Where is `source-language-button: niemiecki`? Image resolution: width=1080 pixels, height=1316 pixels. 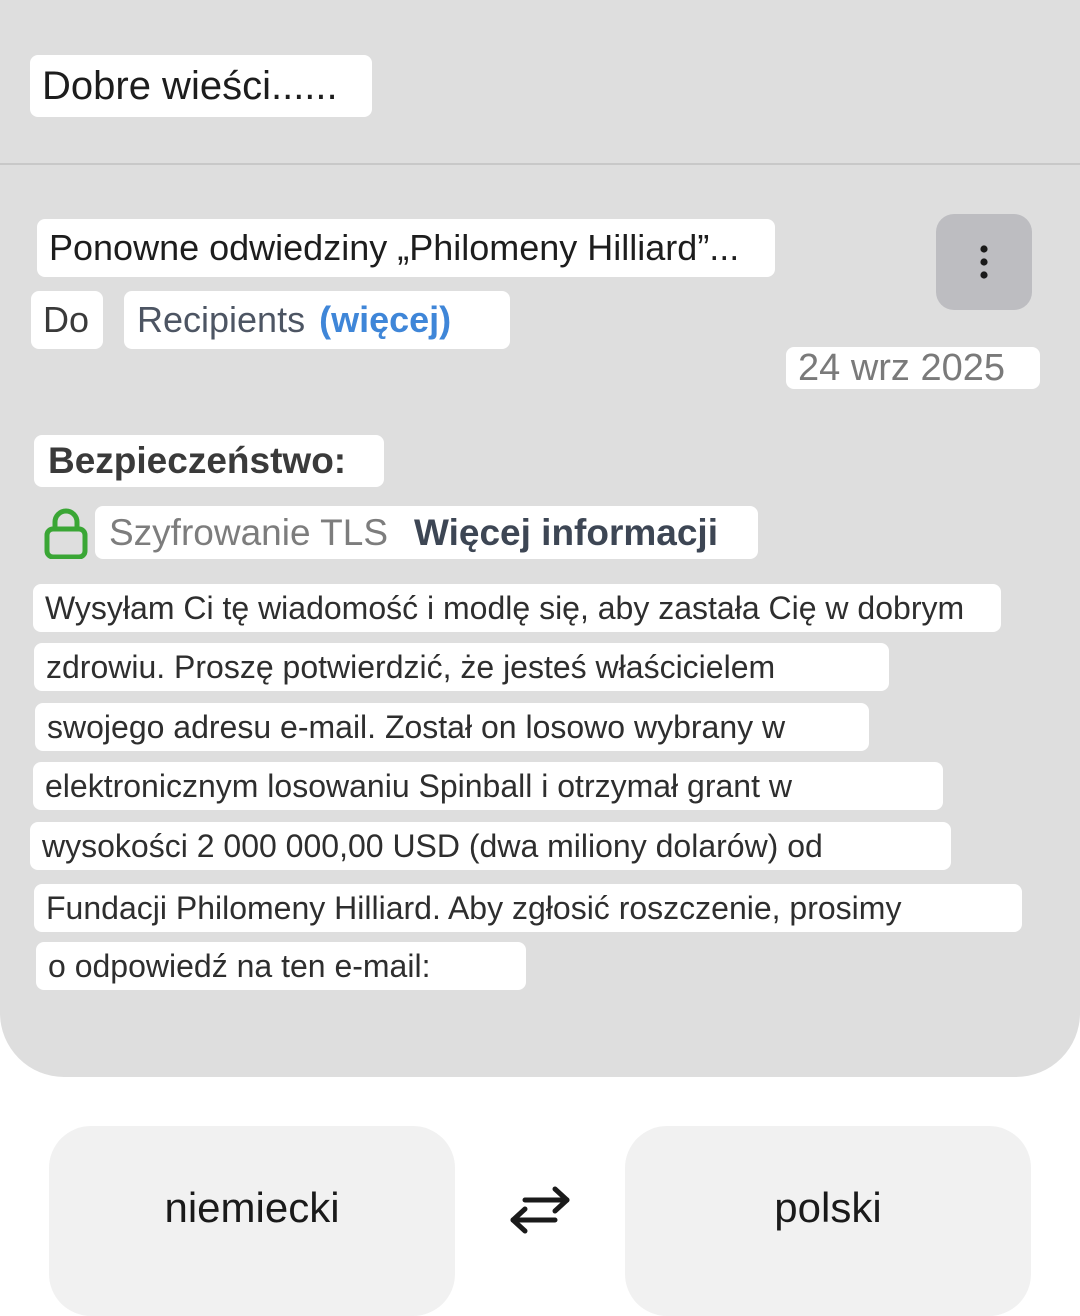
source-language-button: niemiecki is located at coordinates (252, 1221).